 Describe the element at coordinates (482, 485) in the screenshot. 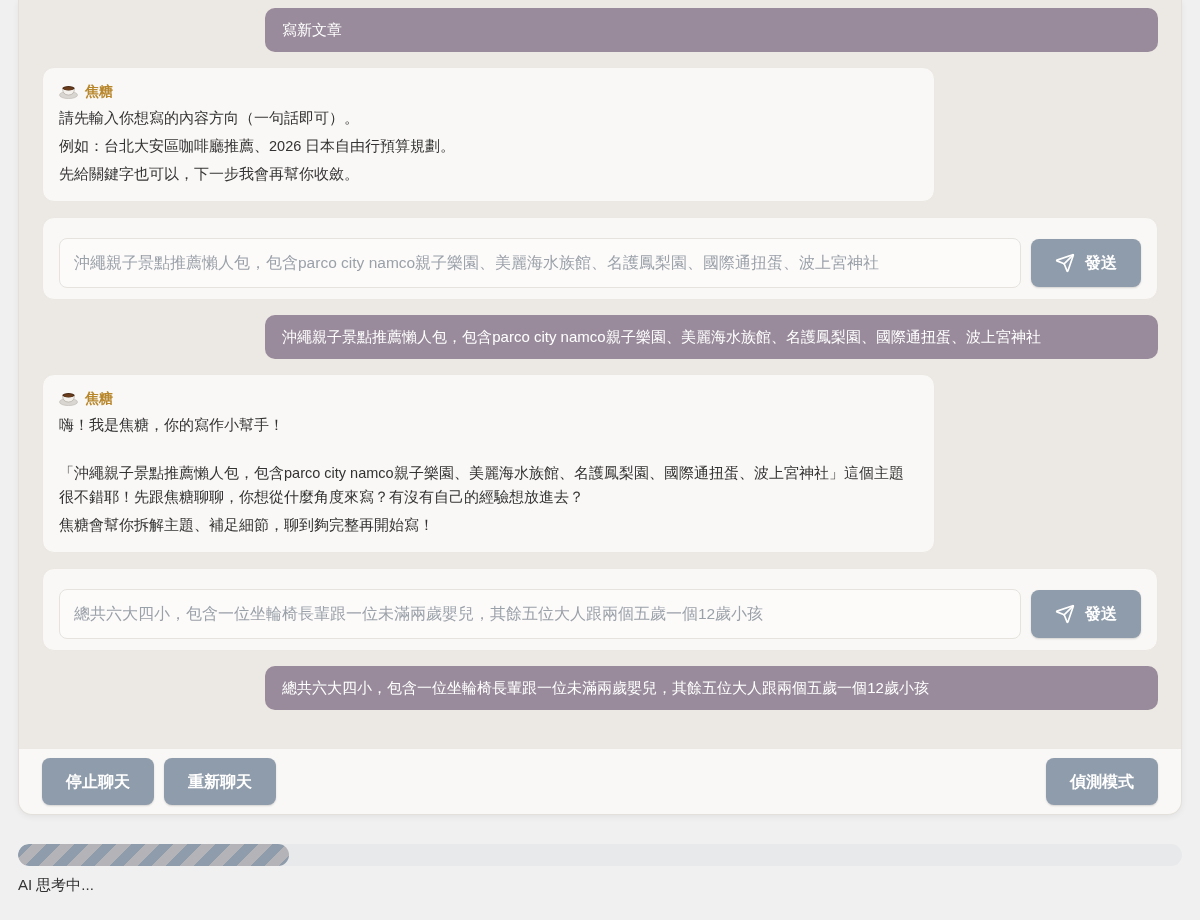

I see `message-text: 「沖繩親子景點推薦懶人包，包含parco city namco親子樂園、美麗海水族館、名護鳳梨園、國際通扭蛋、波上宮神社」這個主題很不錯耶！先跟焦糖聊聊，你想從什麼角度來寫？有沒有自己的經驗想放進去？` at that location.